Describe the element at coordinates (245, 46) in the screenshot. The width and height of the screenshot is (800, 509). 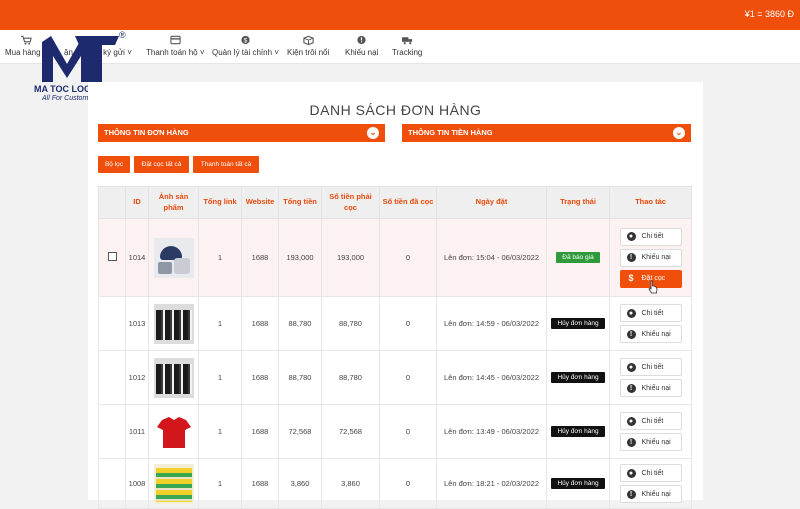
I see `nav-item-finance: $ Quản lý tài chính ˅` at that location.